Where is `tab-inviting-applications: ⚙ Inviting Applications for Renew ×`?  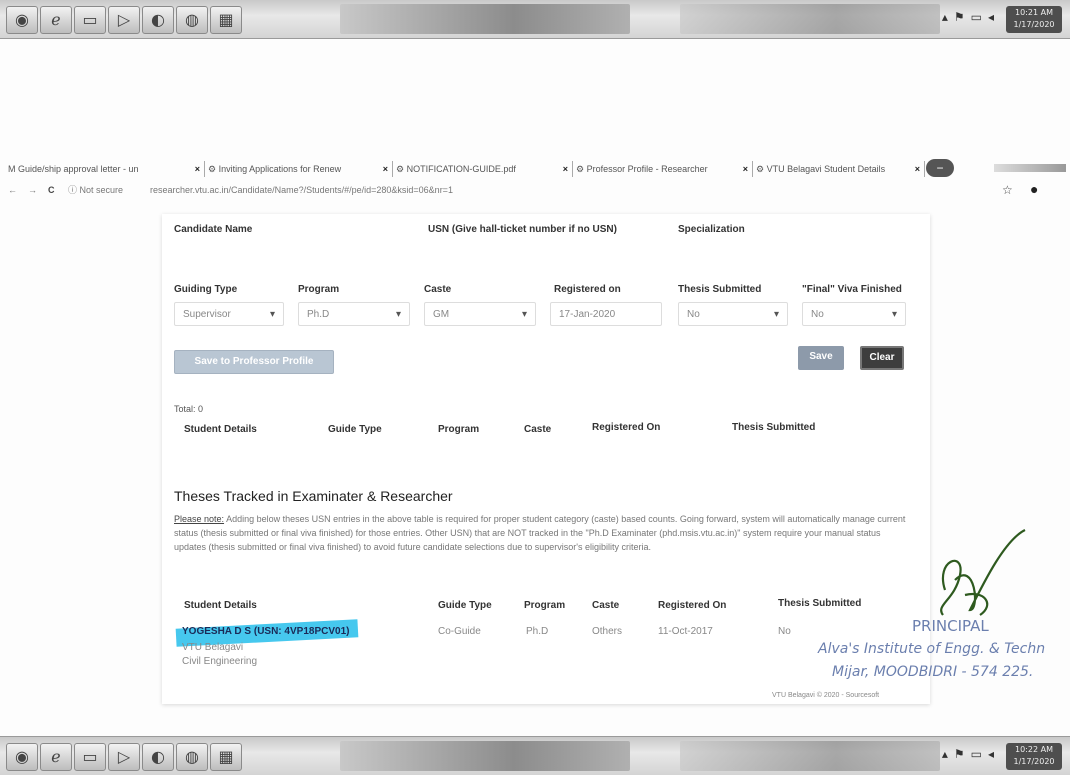 tab-inviting-applications: ⚙ Inviting Applications for Renew × is located at coordinates (298, 169).